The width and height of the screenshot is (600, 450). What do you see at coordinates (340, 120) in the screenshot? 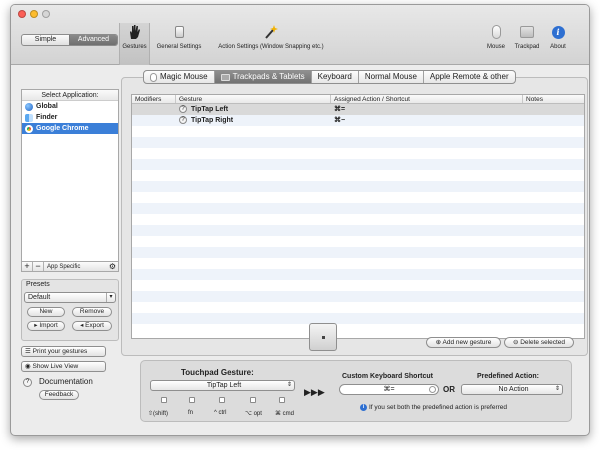
I see `row-shortcut: ⌘−` at bounding box center [340, 120].